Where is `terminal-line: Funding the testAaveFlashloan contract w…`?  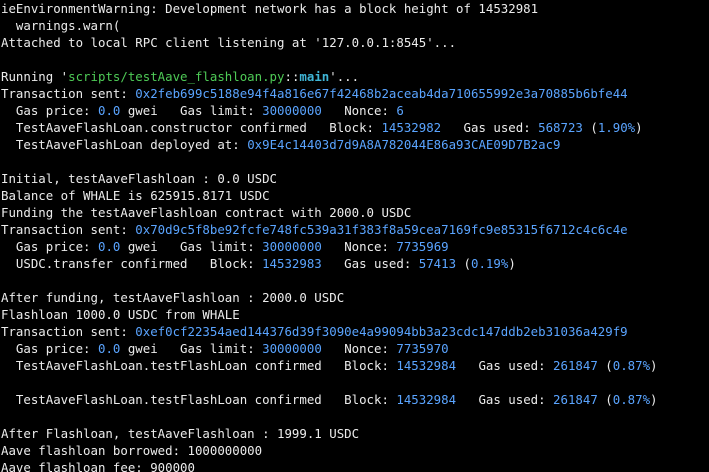 terminal-line: Funding the testAaveFlashloan contract w… is located at coordinates (206, 212).